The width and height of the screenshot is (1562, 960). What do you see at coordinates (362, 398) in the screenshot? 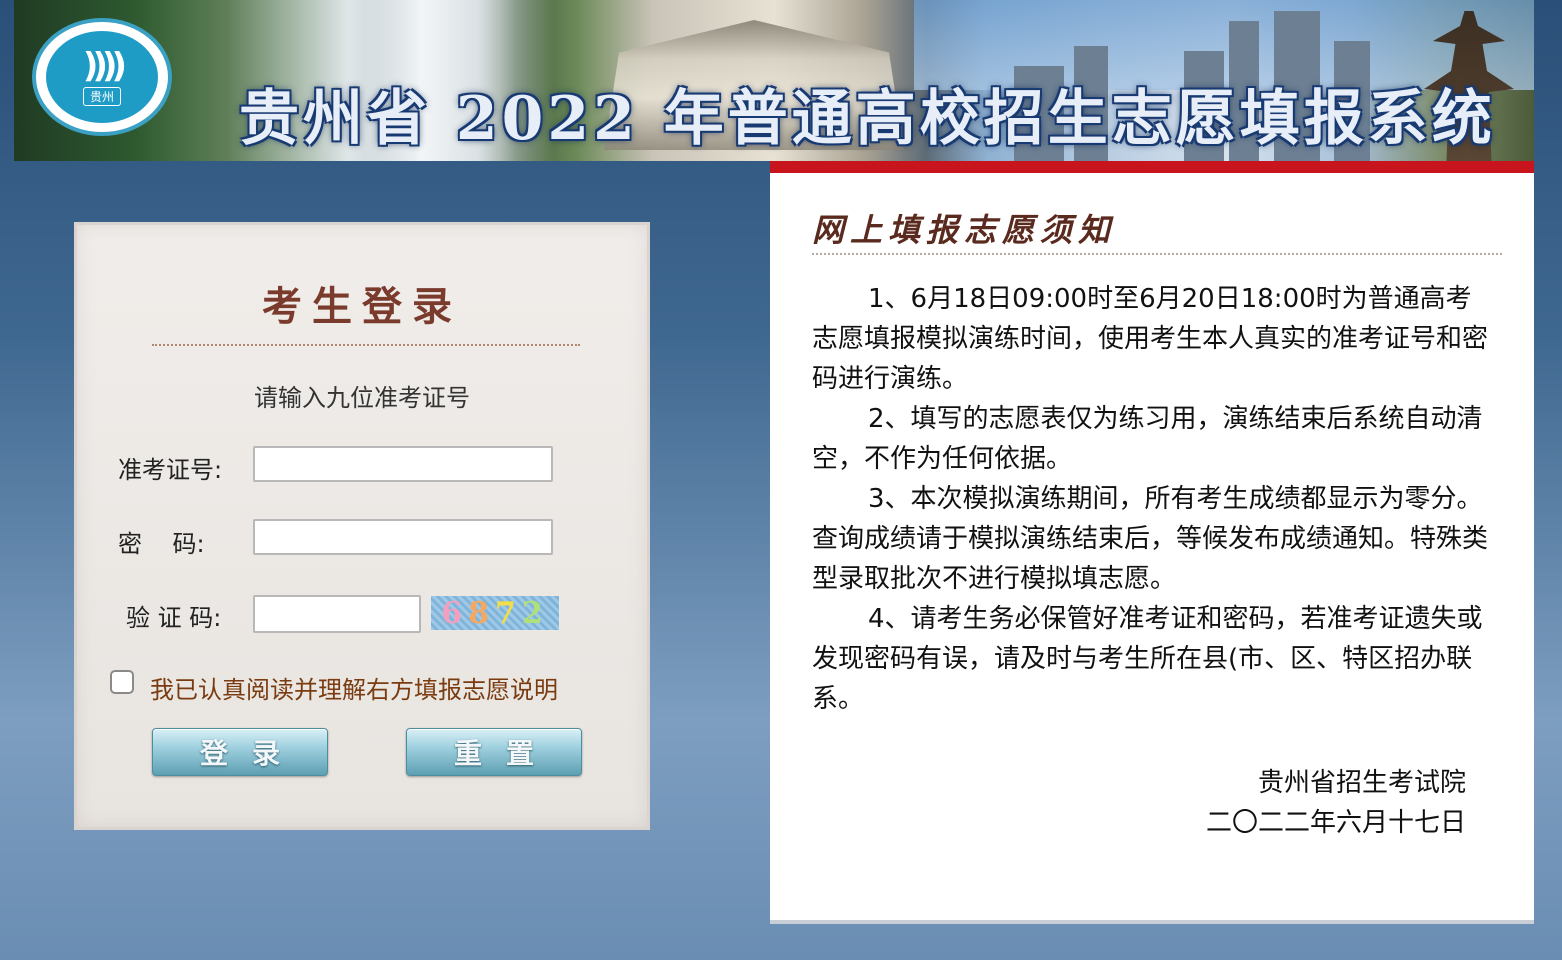
I see `login-hint: 请输入九位准考证号` at bounding box center [362, 398].